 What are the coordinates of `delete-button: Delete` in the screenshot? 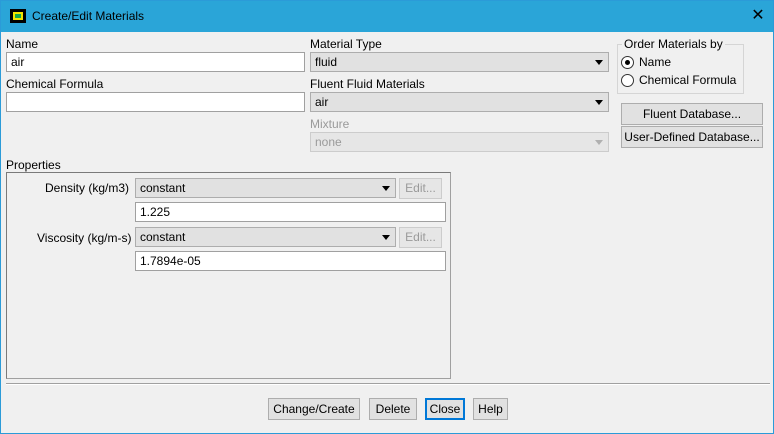 It's located at (393, 409).